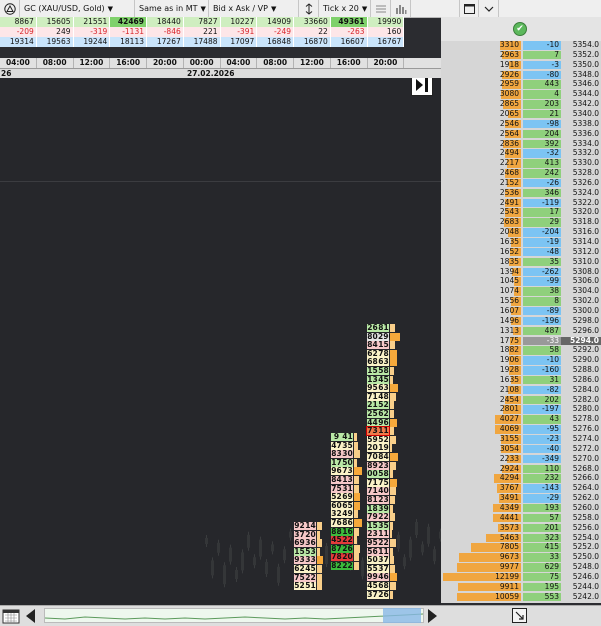 The width and height of the screenshot is (601, 626). What do you see at coordinates (381, 8) in the screenshot?
I see `lines-icon` at bounding box center [381, 8].